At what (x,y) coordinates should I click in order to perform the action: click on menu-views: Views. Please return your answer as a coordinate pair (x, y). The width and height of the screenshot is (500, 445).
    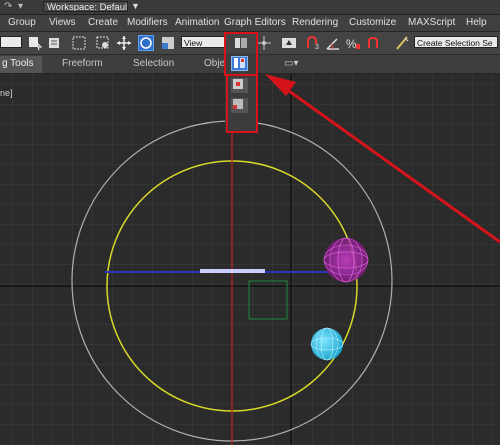
    Looking at the image, I should click on (62, 23).